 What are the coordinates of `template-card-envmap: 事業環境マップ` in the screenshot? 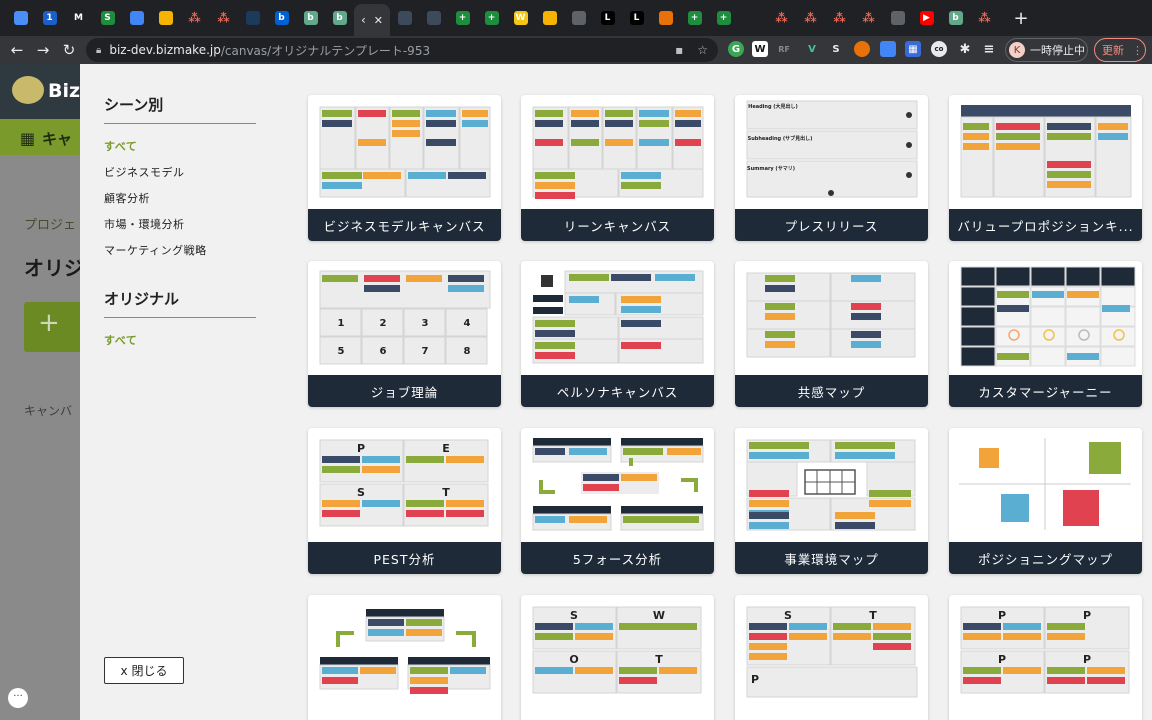 It's located at (831, 501).